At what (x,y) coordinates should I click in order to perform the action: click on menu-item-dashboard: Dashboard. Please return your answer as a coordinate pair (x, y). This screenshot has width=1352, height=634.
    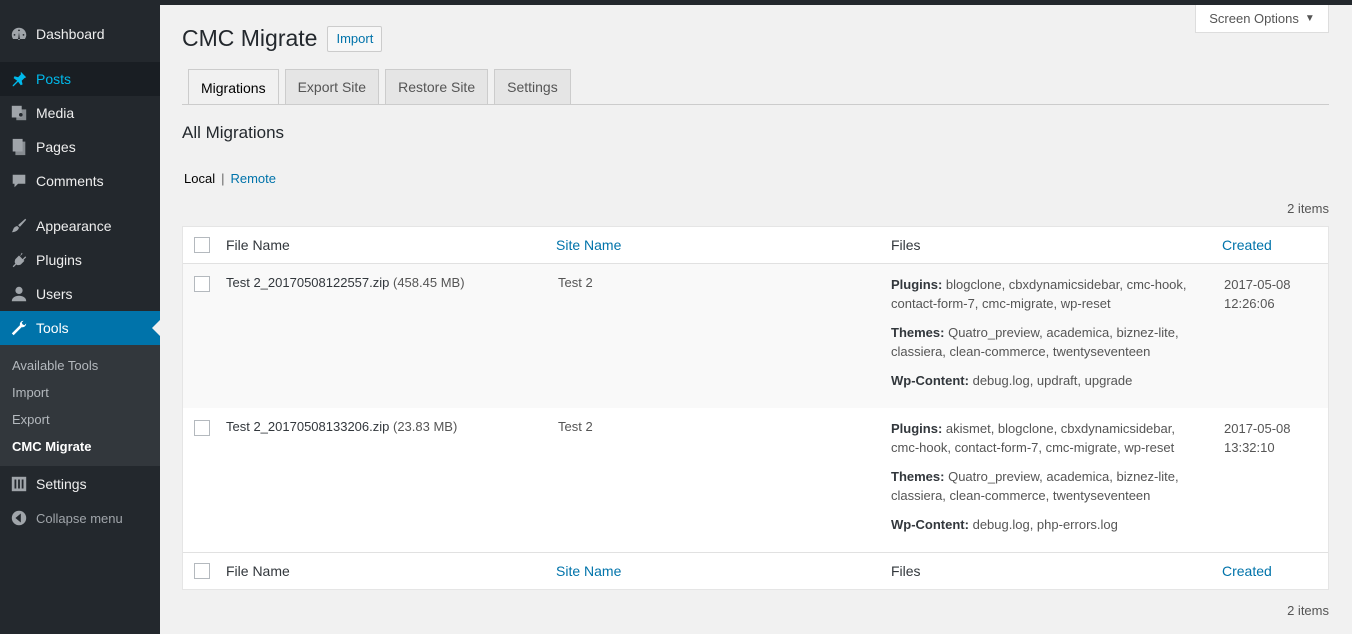
    Looking at the image, I should click on (80, 34).